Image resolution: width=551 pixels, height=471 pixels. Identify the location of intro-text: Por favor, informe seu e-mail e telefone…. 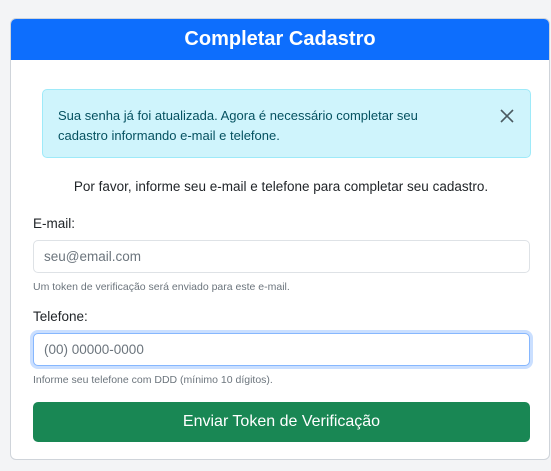
(281, 186).